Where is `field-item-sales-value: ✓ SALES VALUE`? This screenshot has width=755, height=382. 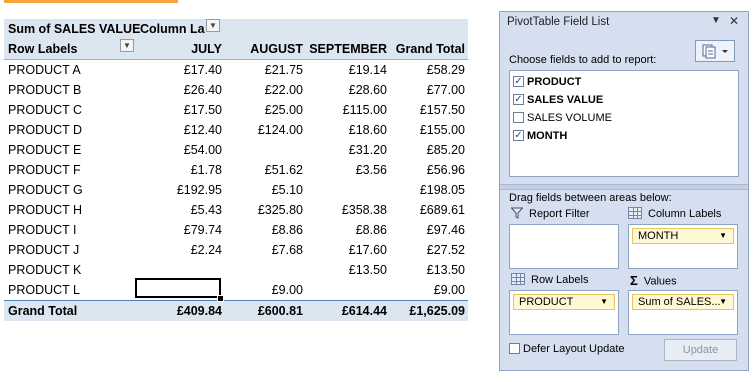 field-item-sales-value: ✓ SALES VALUE is located at coordinates (558, 100).